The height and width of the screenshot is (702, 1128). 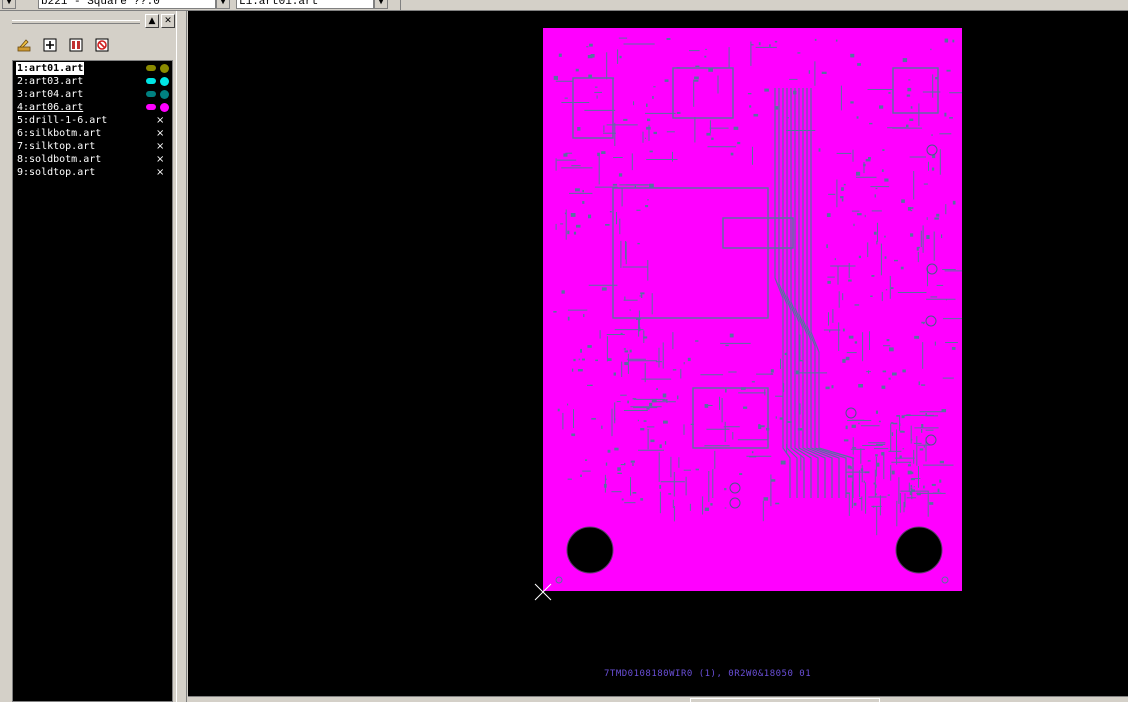 I want to click on layer-row: 5:drill-1-6.art ×, so click(x=92, y=120).